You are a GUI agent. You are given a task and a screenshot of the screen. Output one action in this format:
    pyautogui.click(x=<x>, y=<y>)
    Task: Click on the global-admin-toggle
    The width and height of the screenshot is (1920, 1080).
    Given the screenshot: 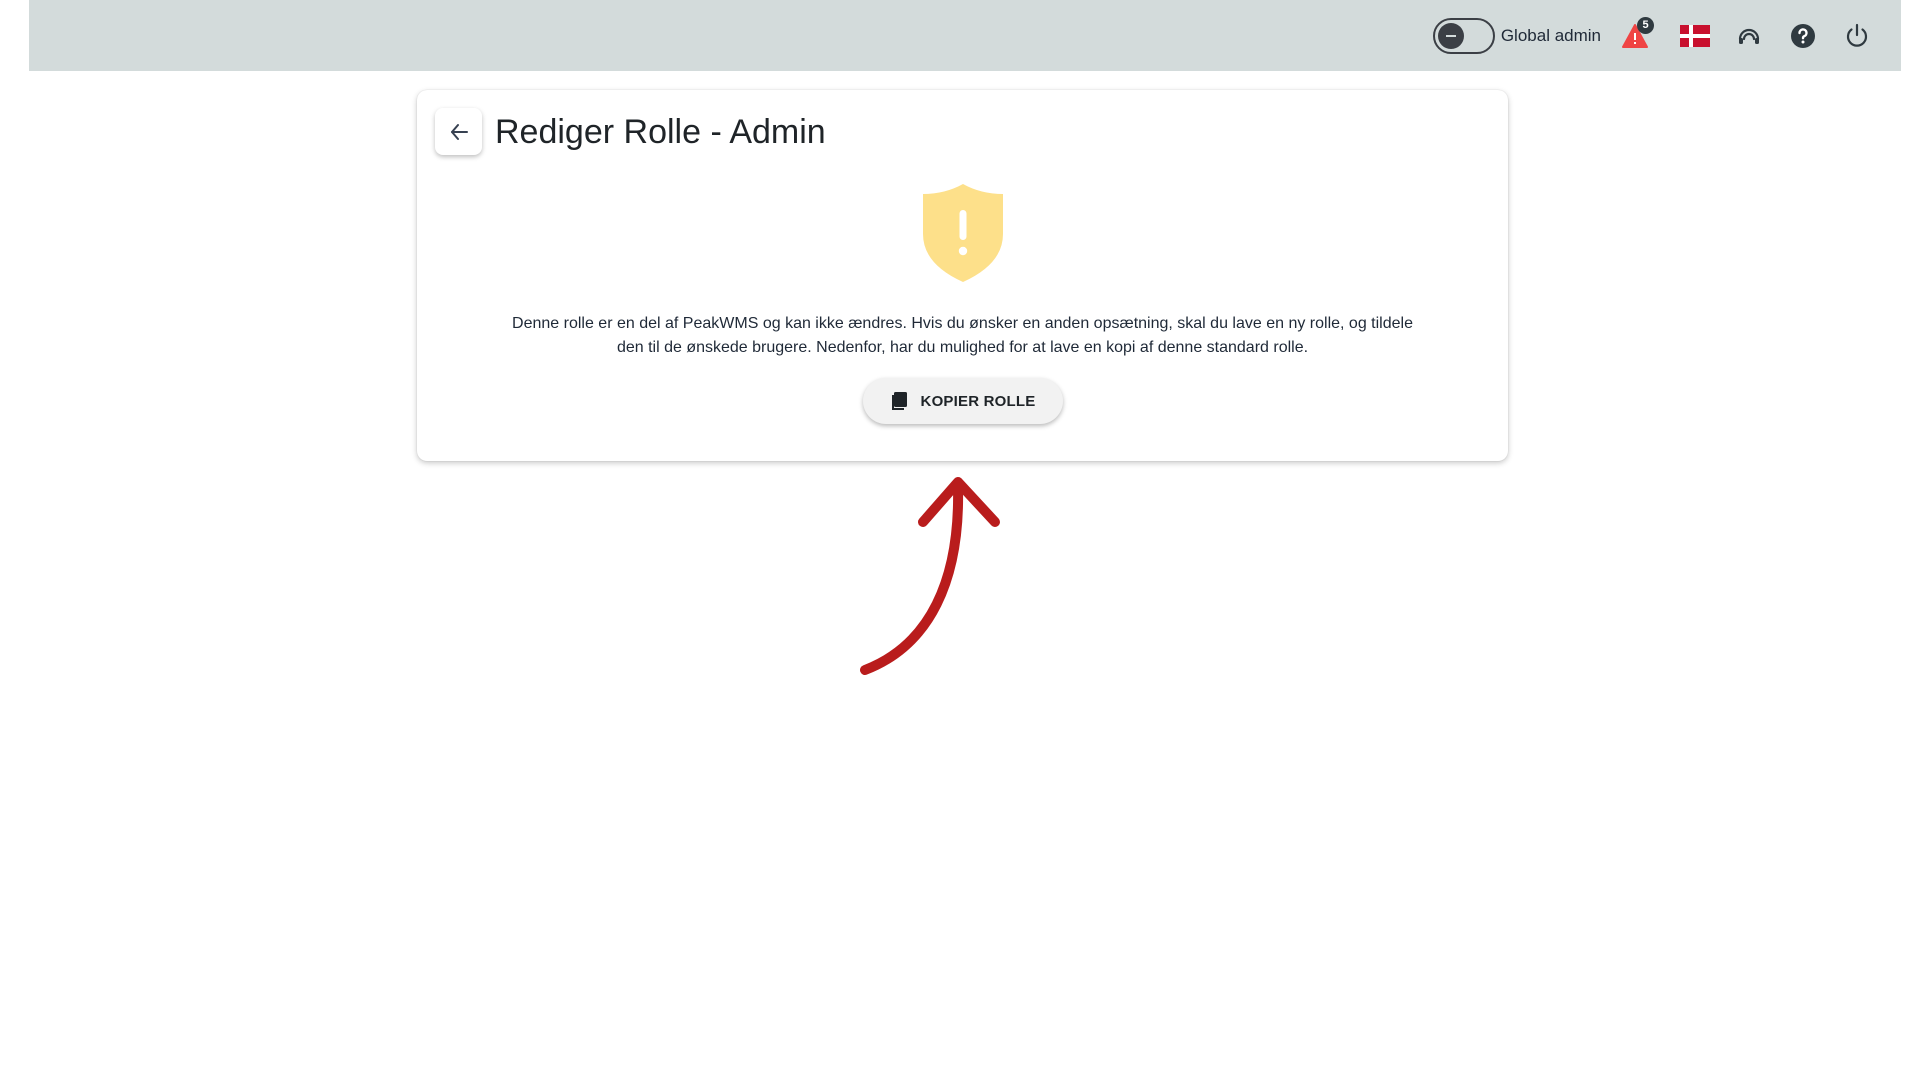 What is the action you would take?
    pyautogui.click(x=1463, y=36)
    